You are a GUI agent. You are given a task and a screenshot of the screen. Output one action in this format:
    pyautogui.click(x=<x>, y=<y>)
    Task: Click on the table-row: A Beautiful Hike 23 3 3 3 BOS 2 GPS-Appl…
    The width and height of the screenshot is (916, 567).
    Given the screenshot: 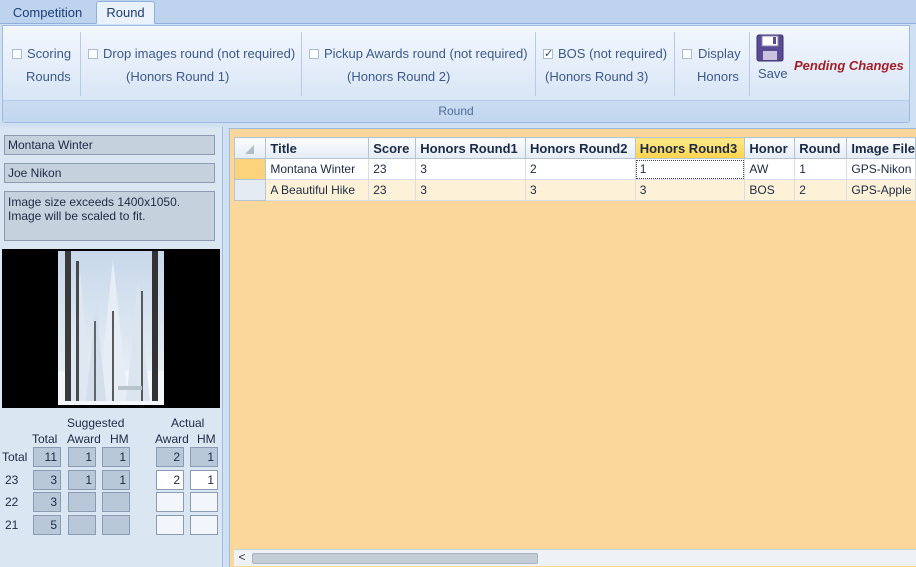 What is the action you would take?
    pyautogui.click(x=574, y=190)
    